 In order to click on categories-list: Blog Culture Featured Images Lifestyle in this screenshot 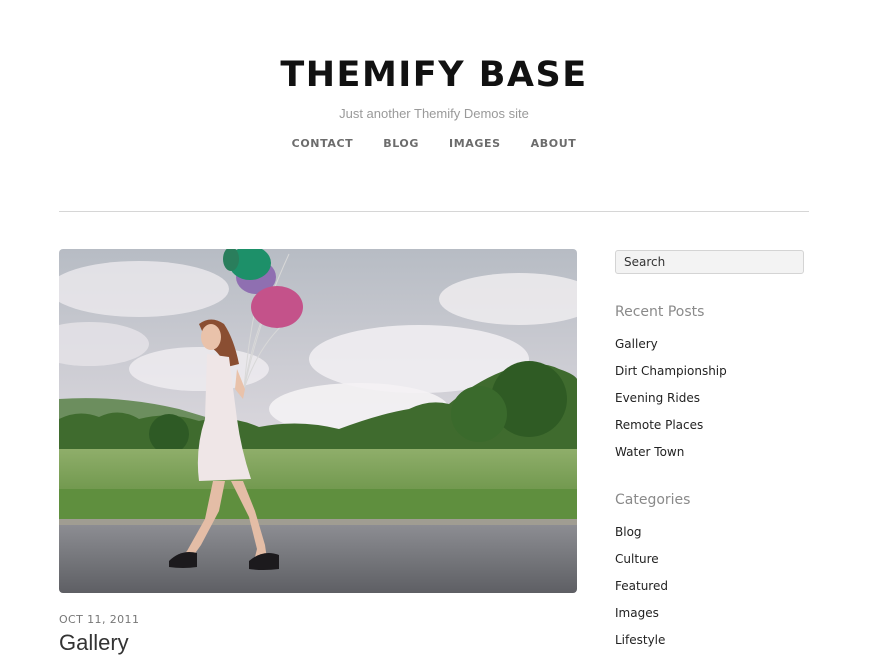, I will do `click(641, 591)`.